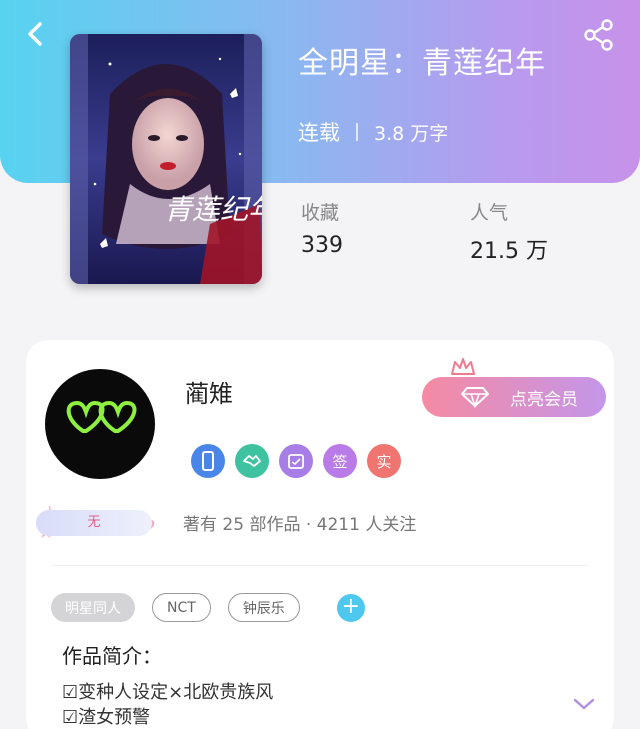  Describe the element at coordinates (584, 704) in the screenshot. I see `expand-chevron-down-icon` at that location.